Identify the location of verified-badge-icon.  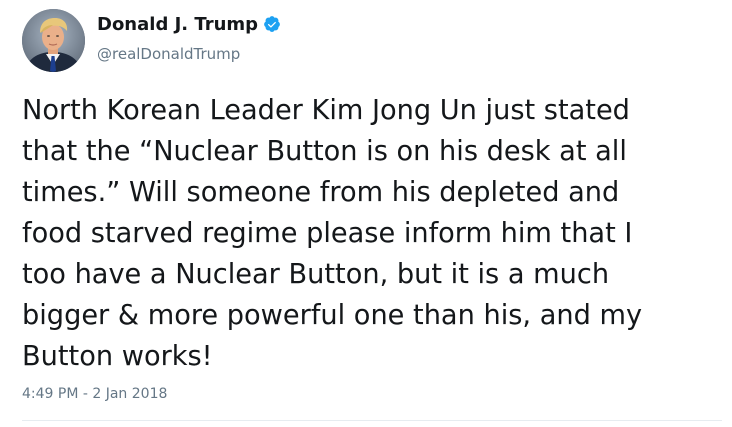
(272, 24).